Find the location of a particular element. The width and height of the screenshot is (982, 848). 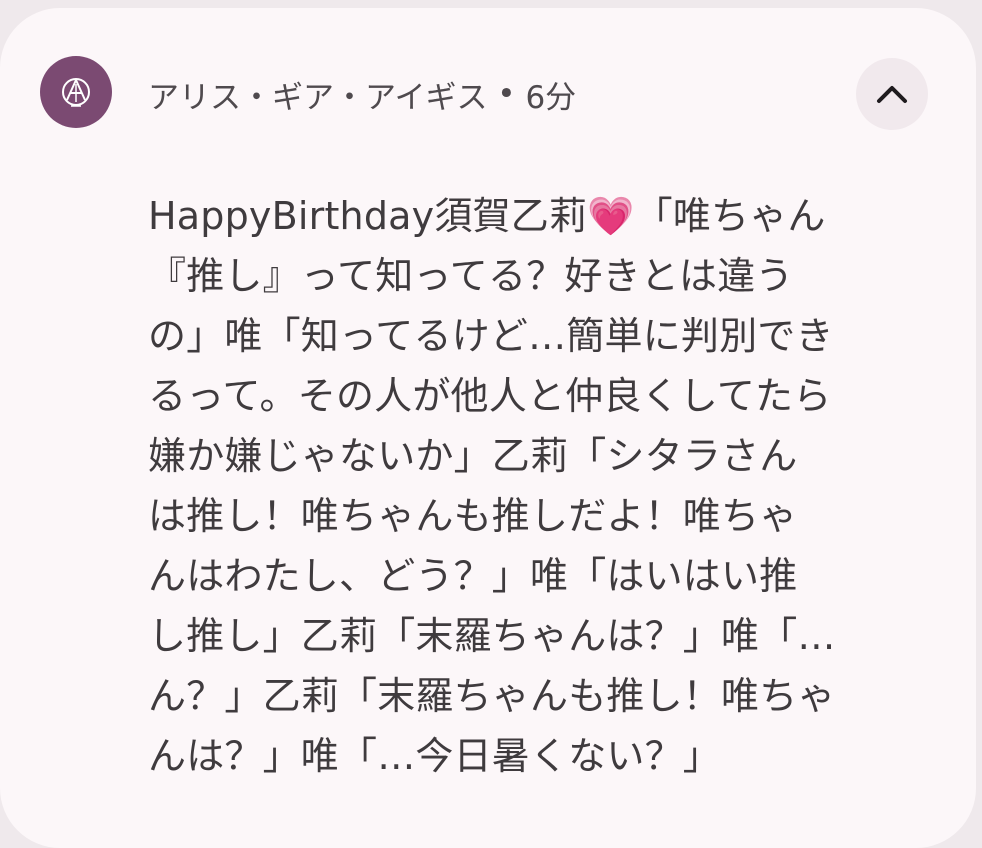

app-name: アリス・ギア・アイギス is located at coordinates (318, 97).